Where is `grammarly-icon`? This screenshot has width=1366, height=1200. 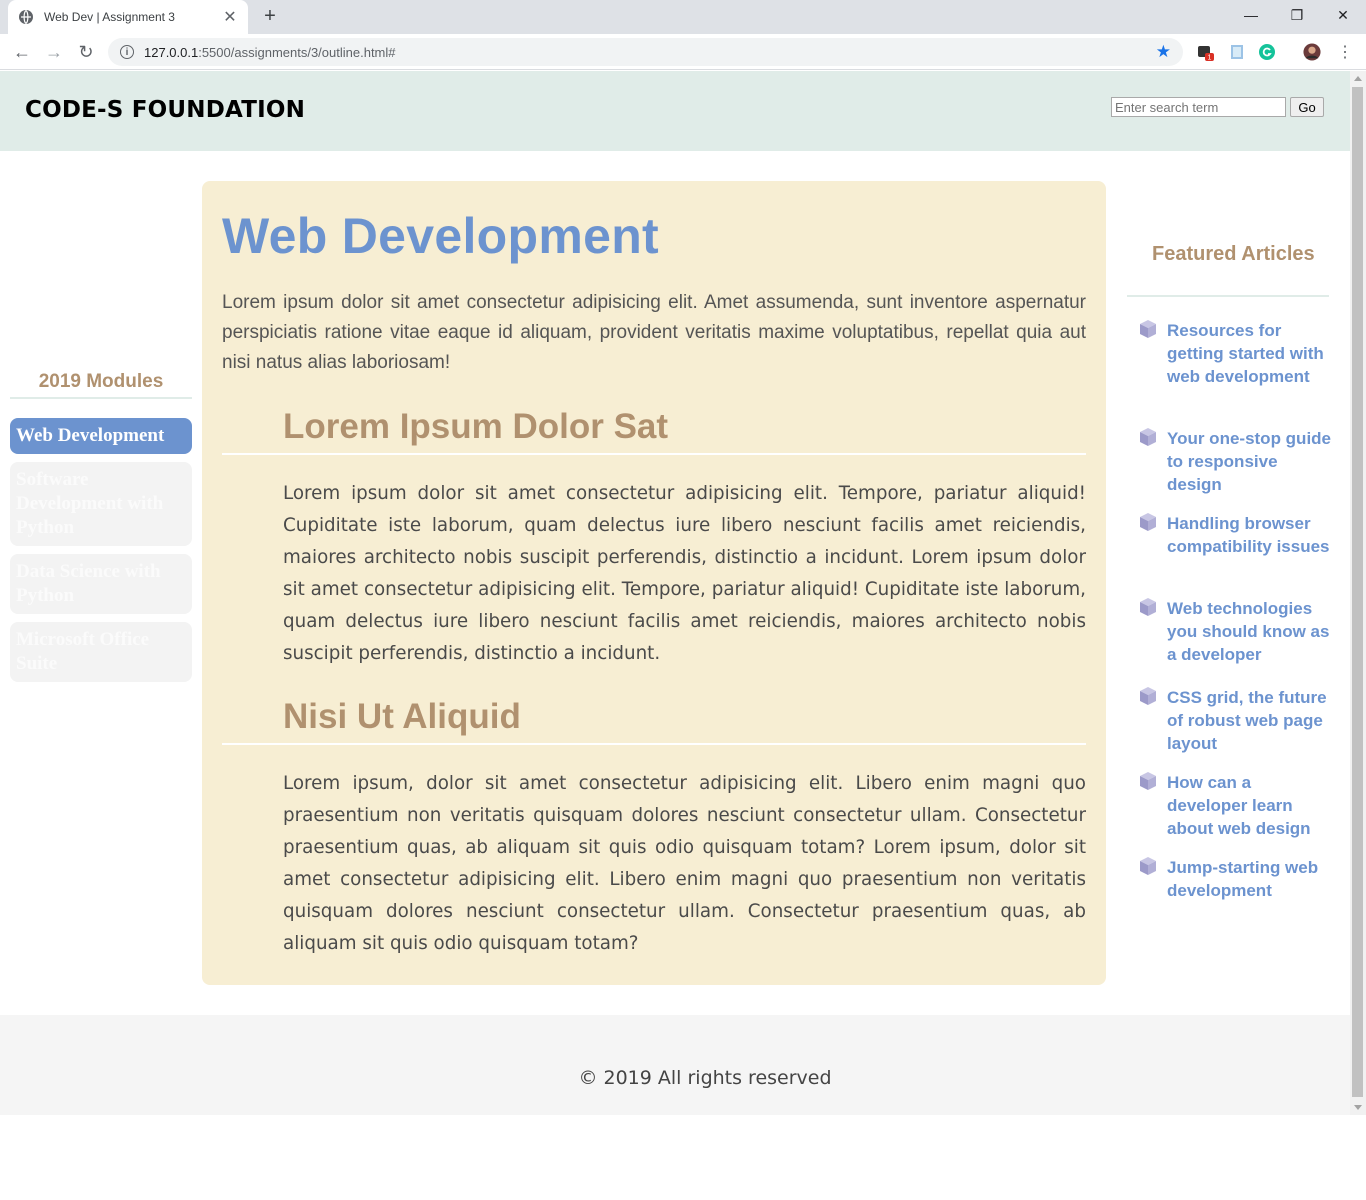 grammarly-icon is located at coordinates (1267, 52).